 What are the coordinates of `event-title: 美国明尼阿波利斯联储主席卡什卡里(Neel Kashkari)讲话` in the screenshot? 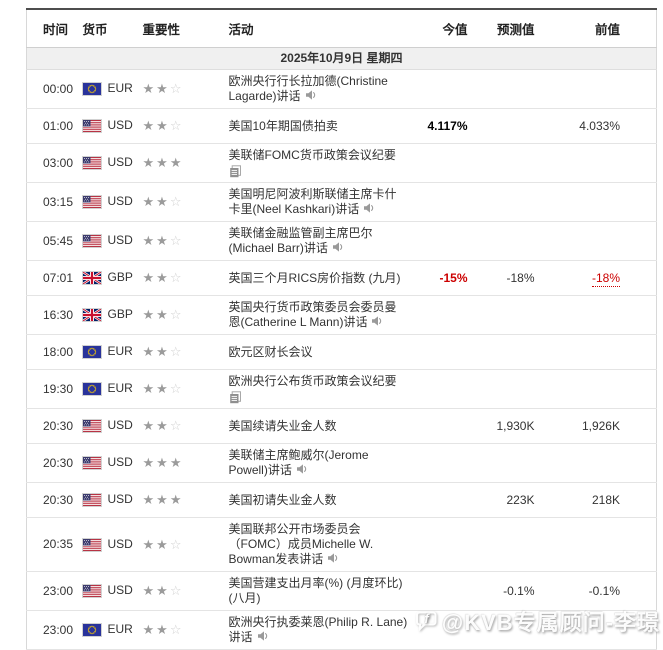 It's located at (309, 202).